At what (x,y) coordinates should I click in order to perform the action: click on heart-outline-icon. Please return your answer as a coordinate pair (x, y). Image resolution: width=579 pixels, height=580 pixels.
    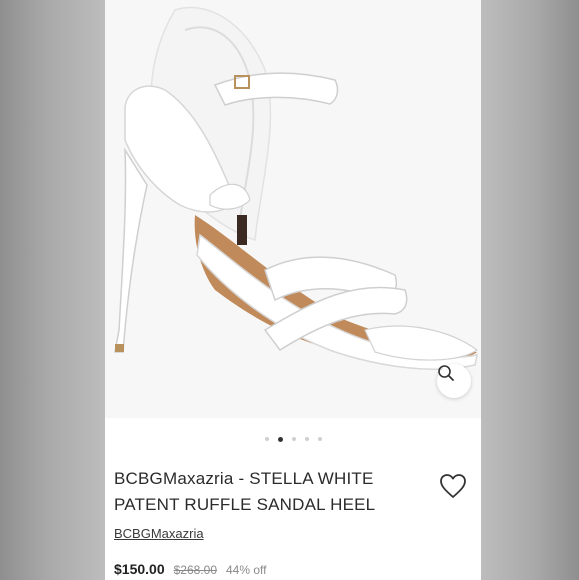
    Looking at the image, I should click on (453, 486).